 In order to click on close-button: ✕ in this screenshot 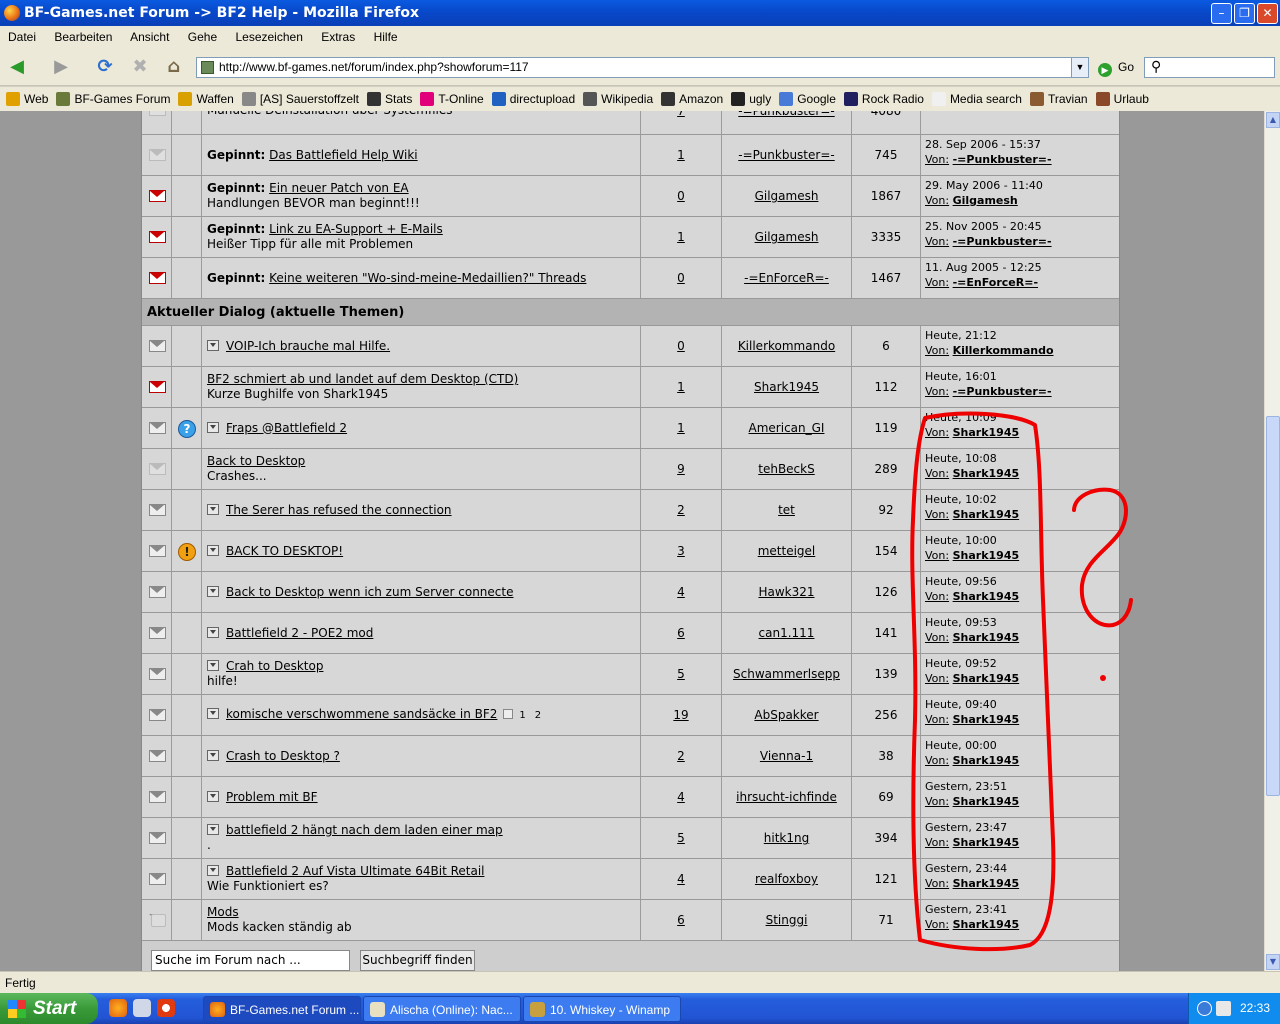, I will do `click(1267, 13)`.